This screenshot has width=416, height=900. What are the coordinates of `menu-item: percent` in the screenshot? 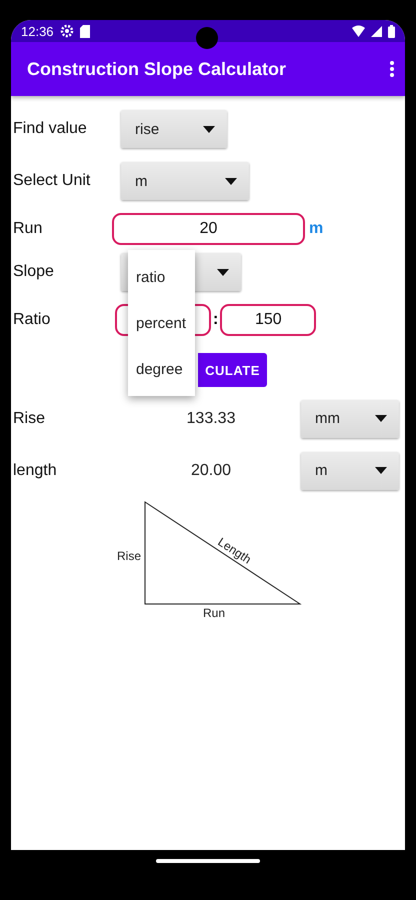 It's located at (161, 323).